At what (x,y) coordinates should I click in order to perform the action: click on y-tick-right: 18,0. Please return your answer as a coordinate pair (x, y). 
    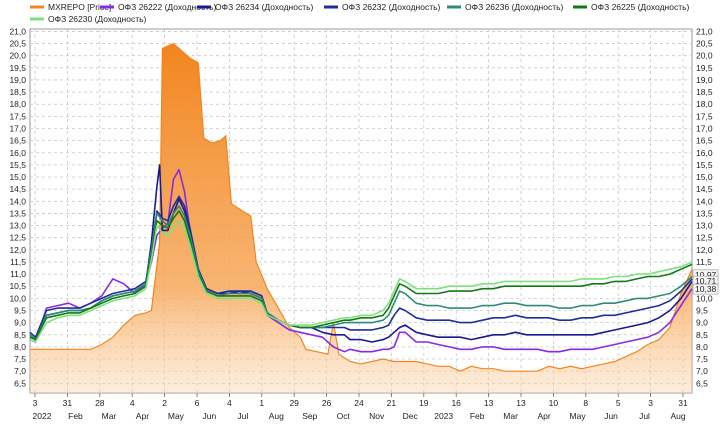
    Looking at the image, I should click on (704, 104).